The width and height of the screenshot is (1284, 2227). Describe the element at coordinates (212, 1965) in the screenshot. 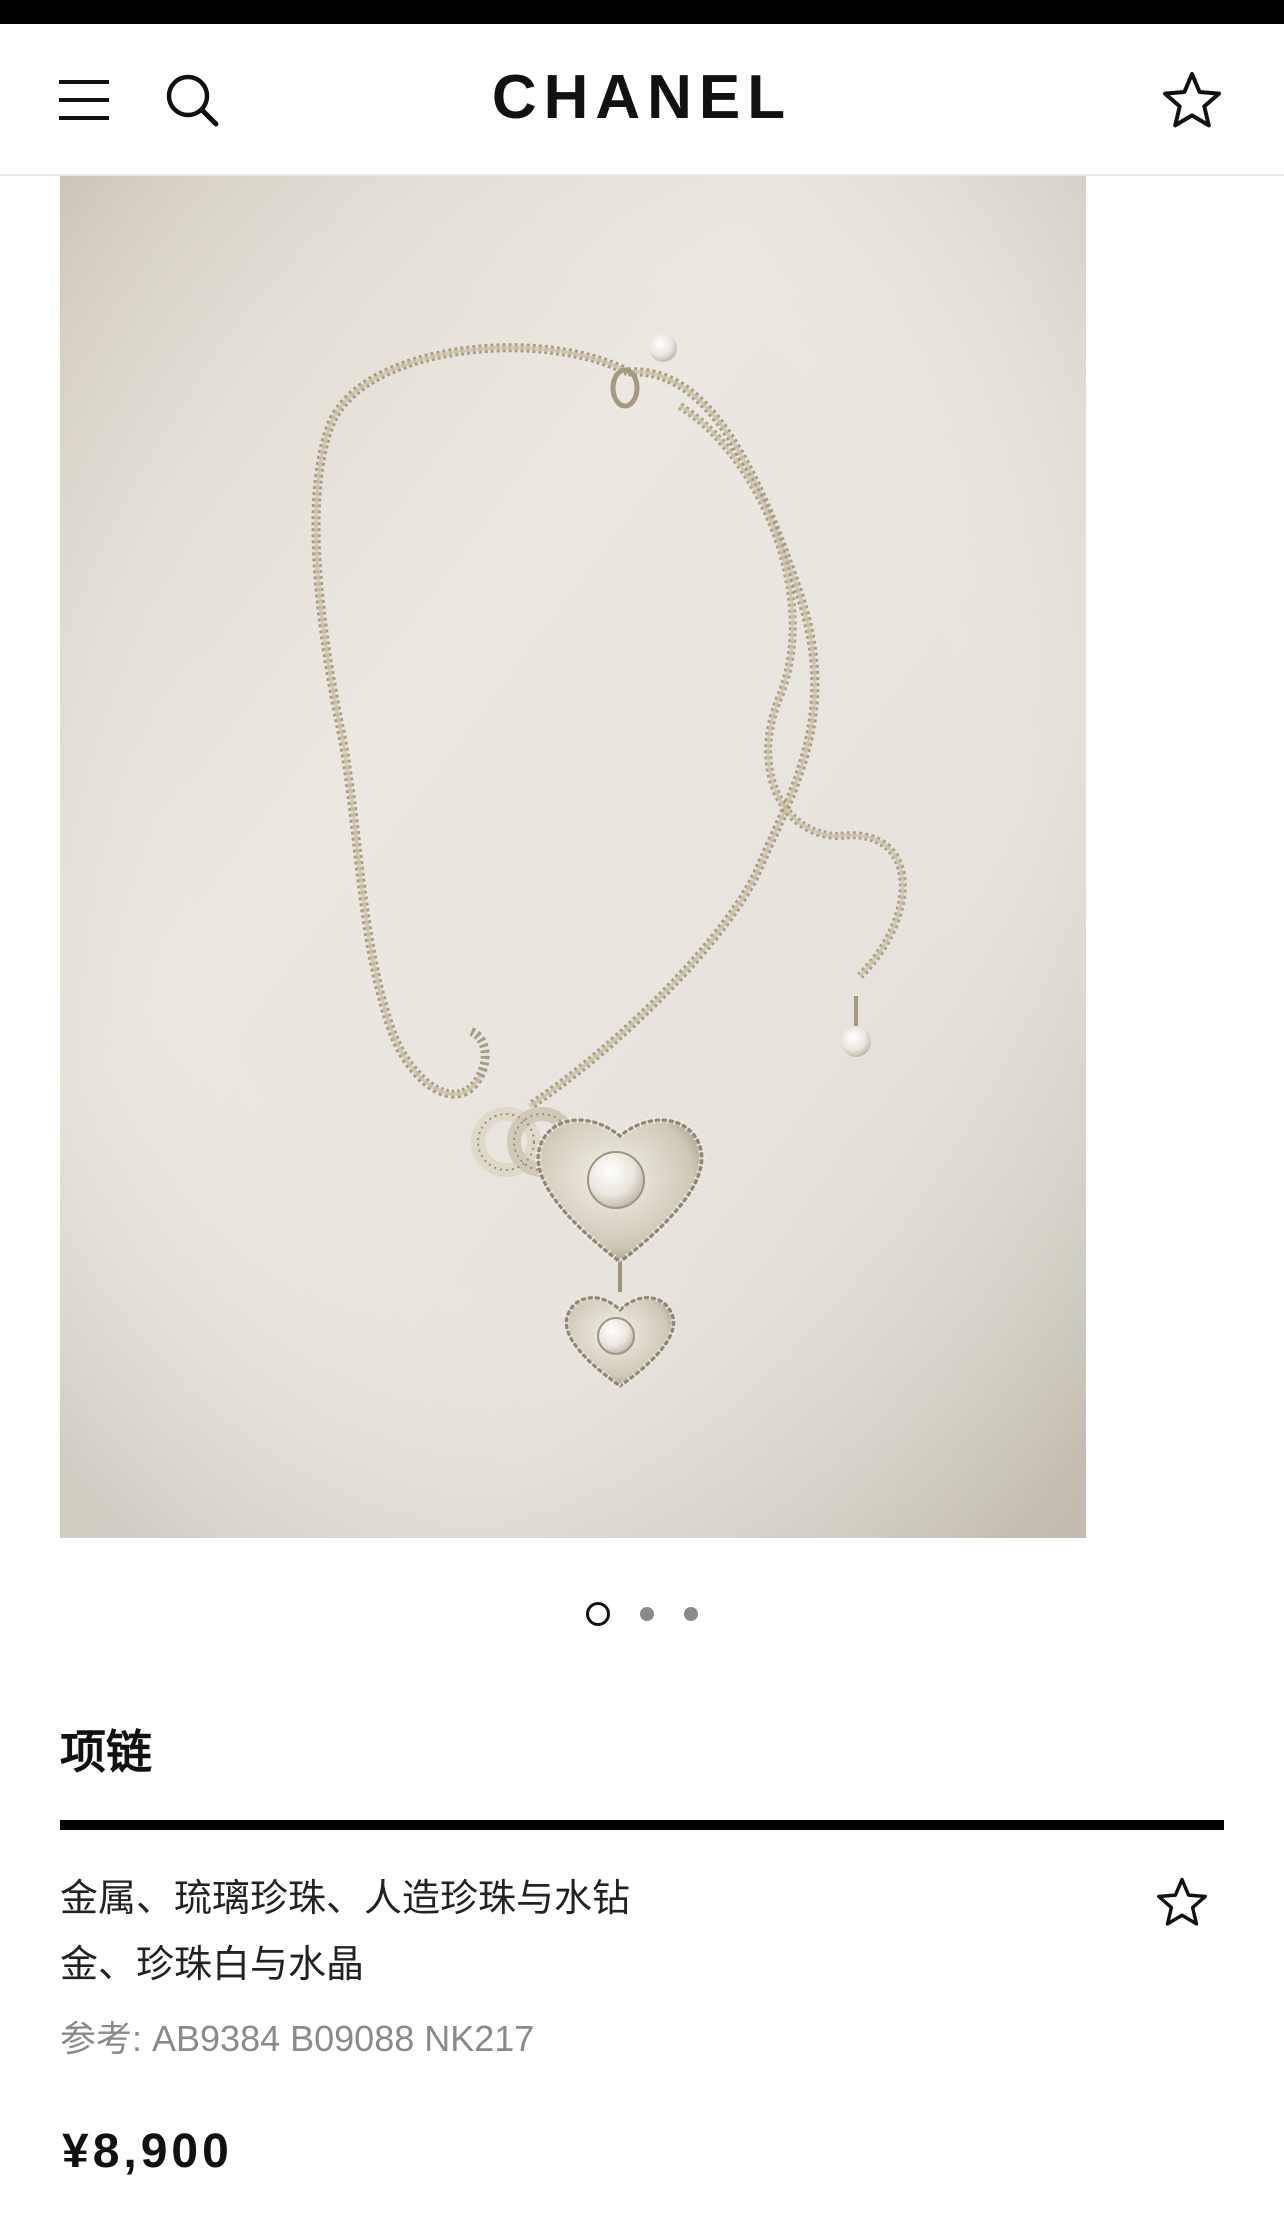

I see `product-colors: 金、珍珠白与水晶` at that location.